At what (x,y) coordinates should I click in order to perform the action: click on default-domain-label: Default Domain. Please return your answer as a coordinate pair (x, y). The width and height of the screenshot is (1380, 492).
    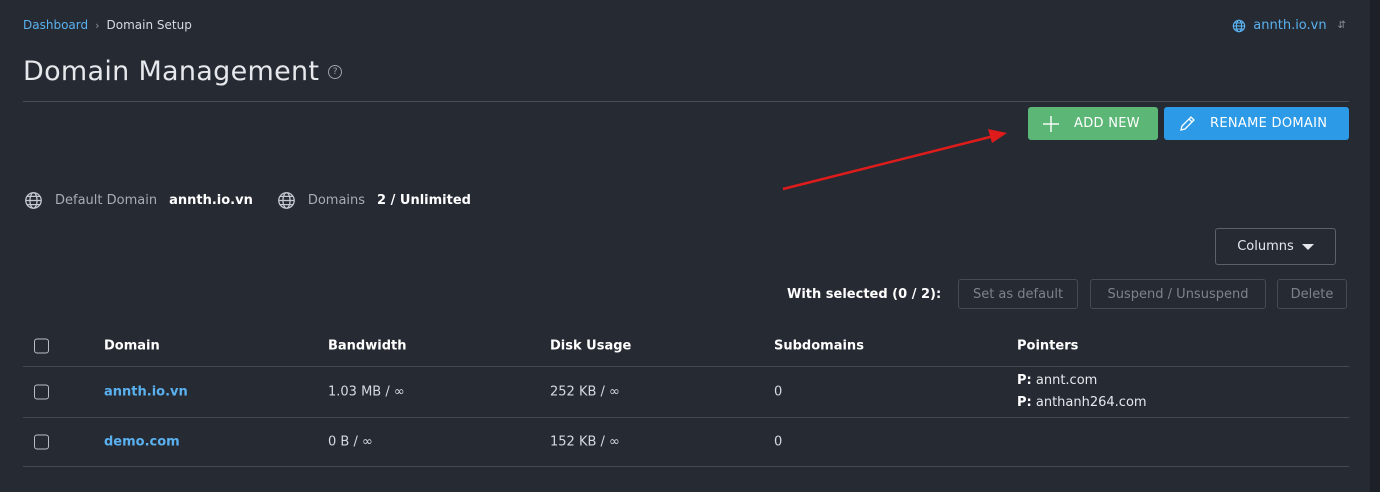
    Looking at the image, I should click on (106, 200).